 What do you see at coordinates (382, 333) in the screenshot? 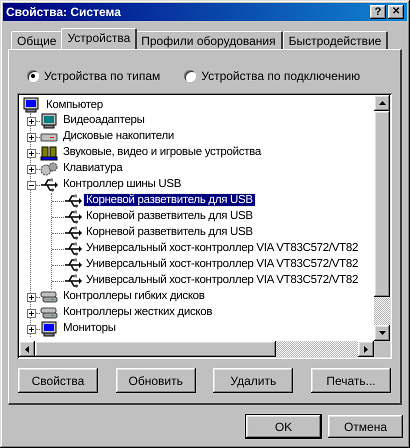
I see `down-arrow-icon` at bounding box center [382, 333].